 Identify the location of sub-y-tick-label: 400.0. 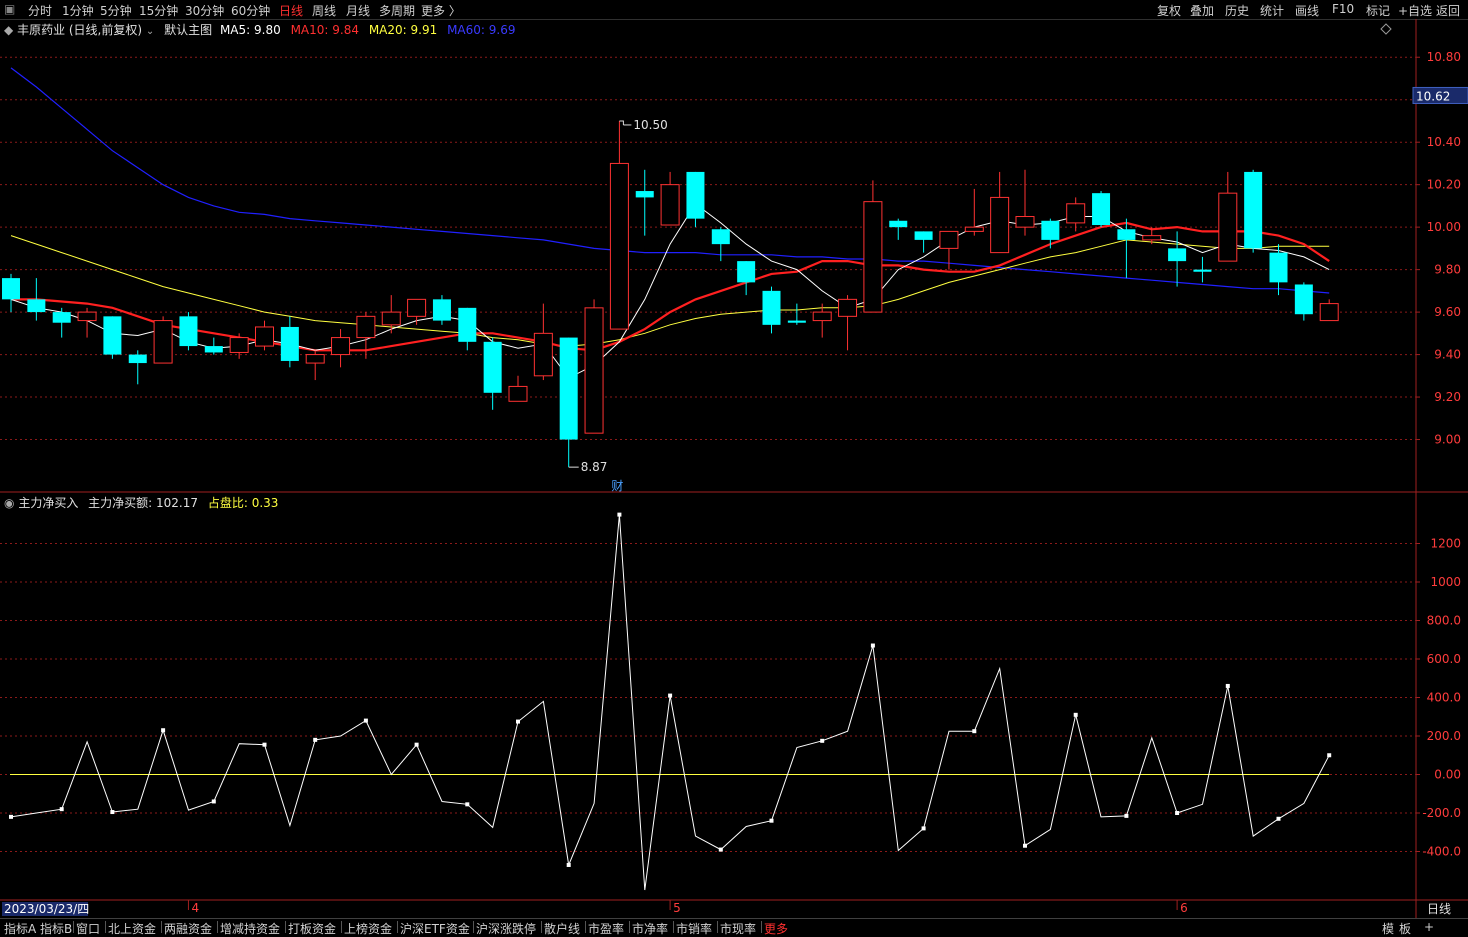
(1444, 698).